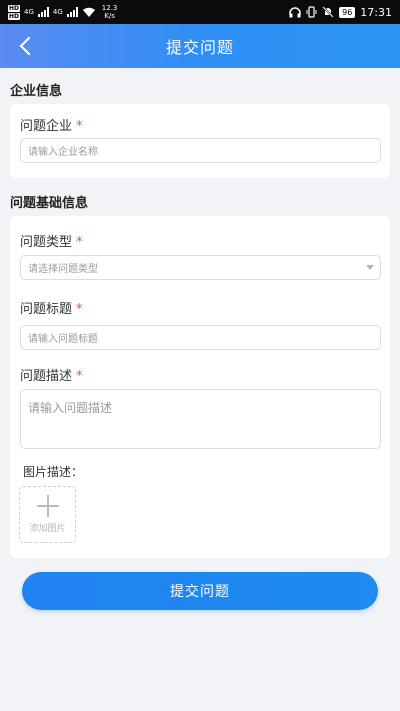 The width and height of the screenshot is (400, 711). What do you see at coordinates (328, 12) in the screenshot?
I see `mute-bell-icon` at bounding box center [328, 12].